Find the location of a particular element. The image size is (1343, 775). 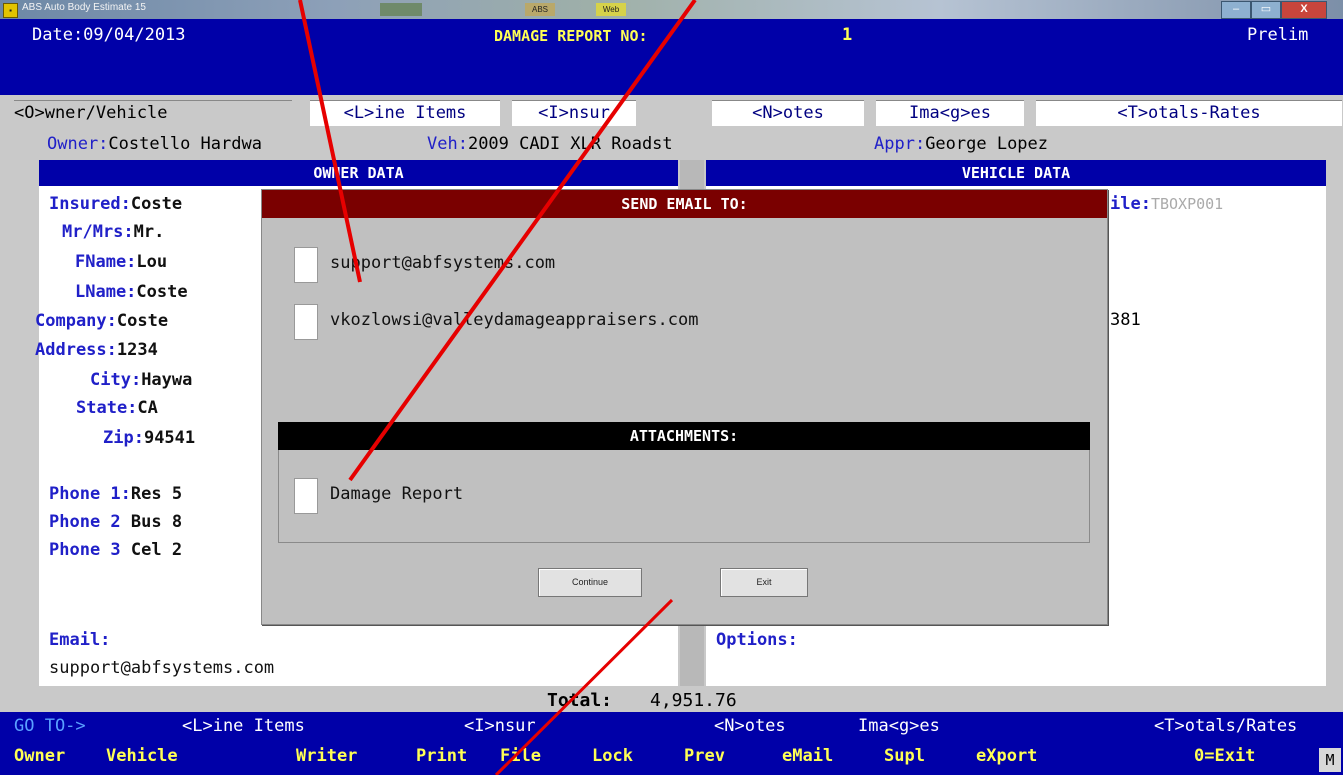

annotation-line-recipient is located at coordinates (330, 141).